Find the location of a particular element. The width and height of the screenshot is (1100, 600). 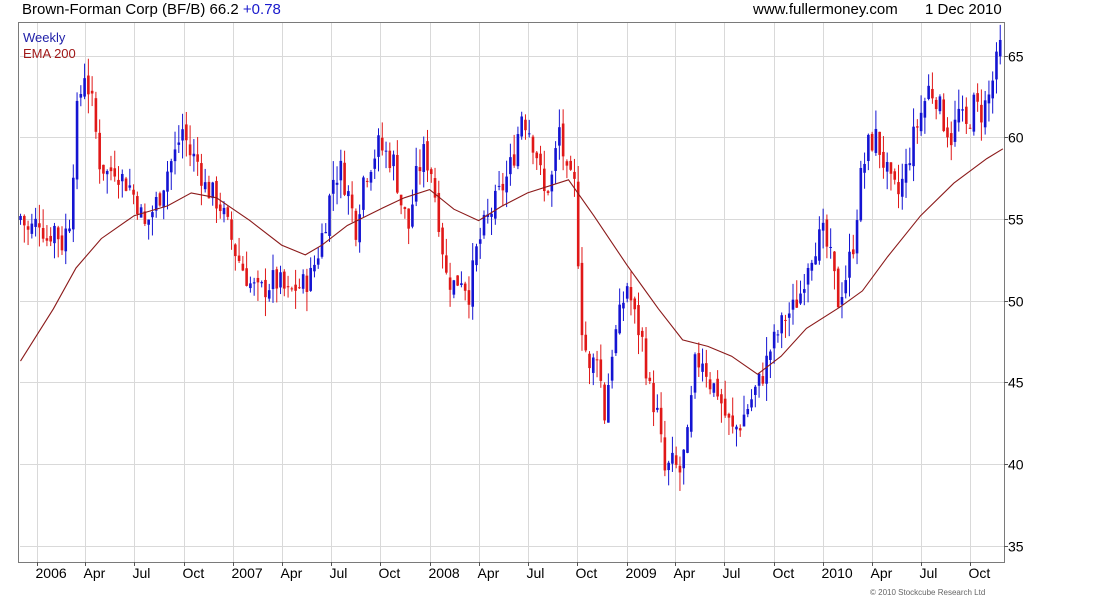

x-tick-label: Oct is located at coordinates (587, 573).